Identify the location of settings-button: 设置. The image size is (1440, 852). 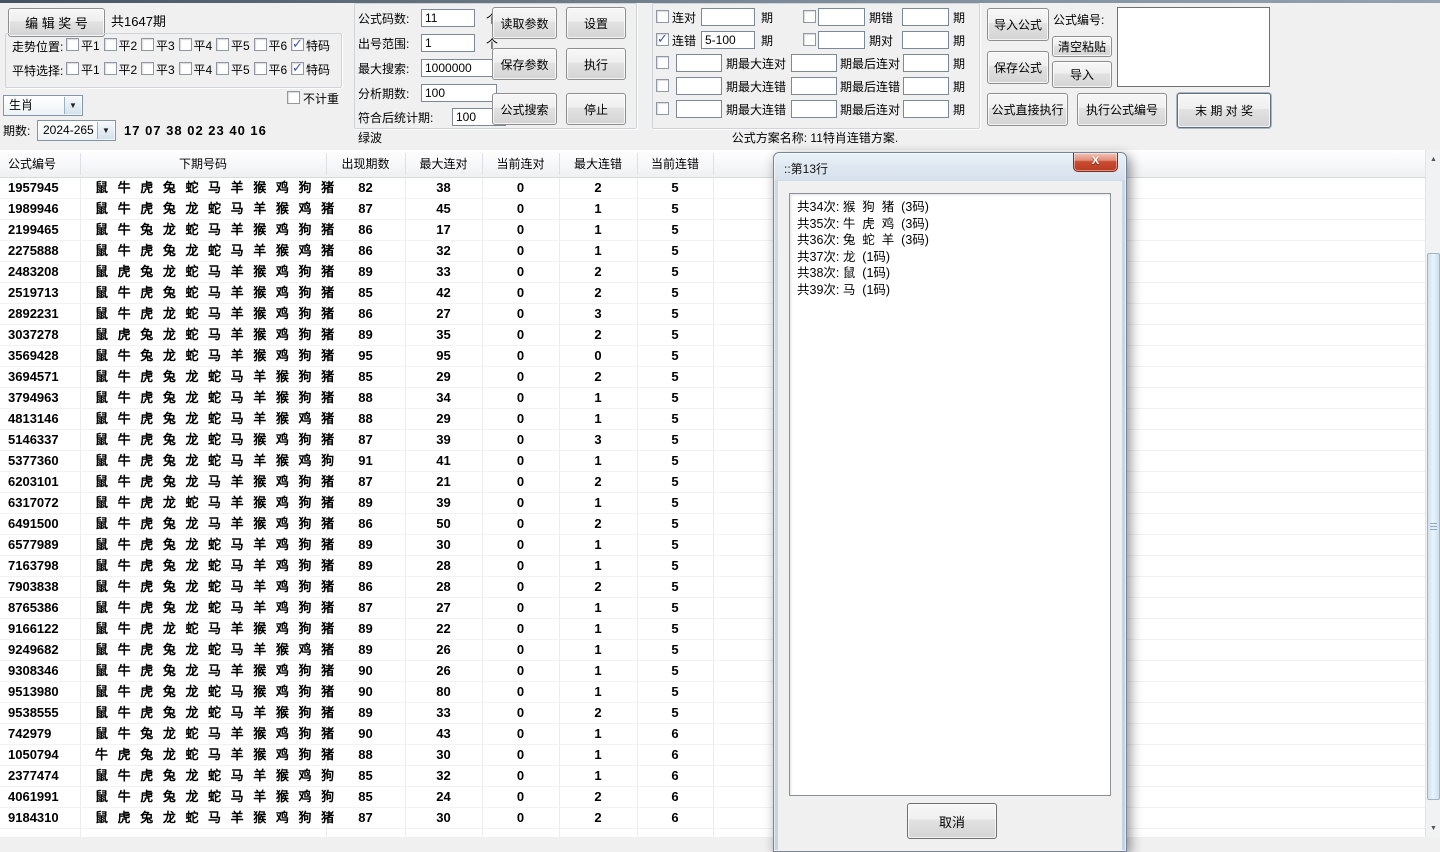
(596, 23).